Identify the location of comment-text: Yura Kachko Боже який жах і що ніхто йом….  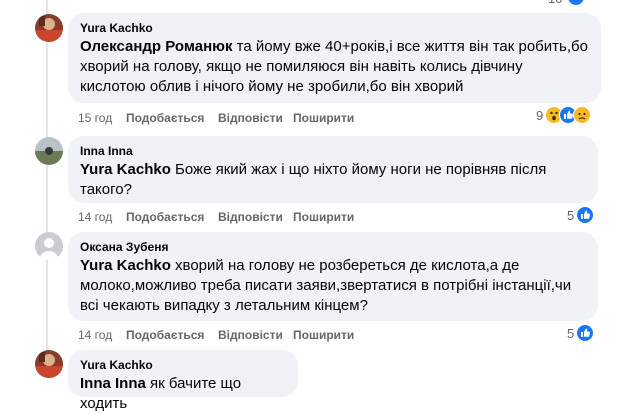
(313, 179).